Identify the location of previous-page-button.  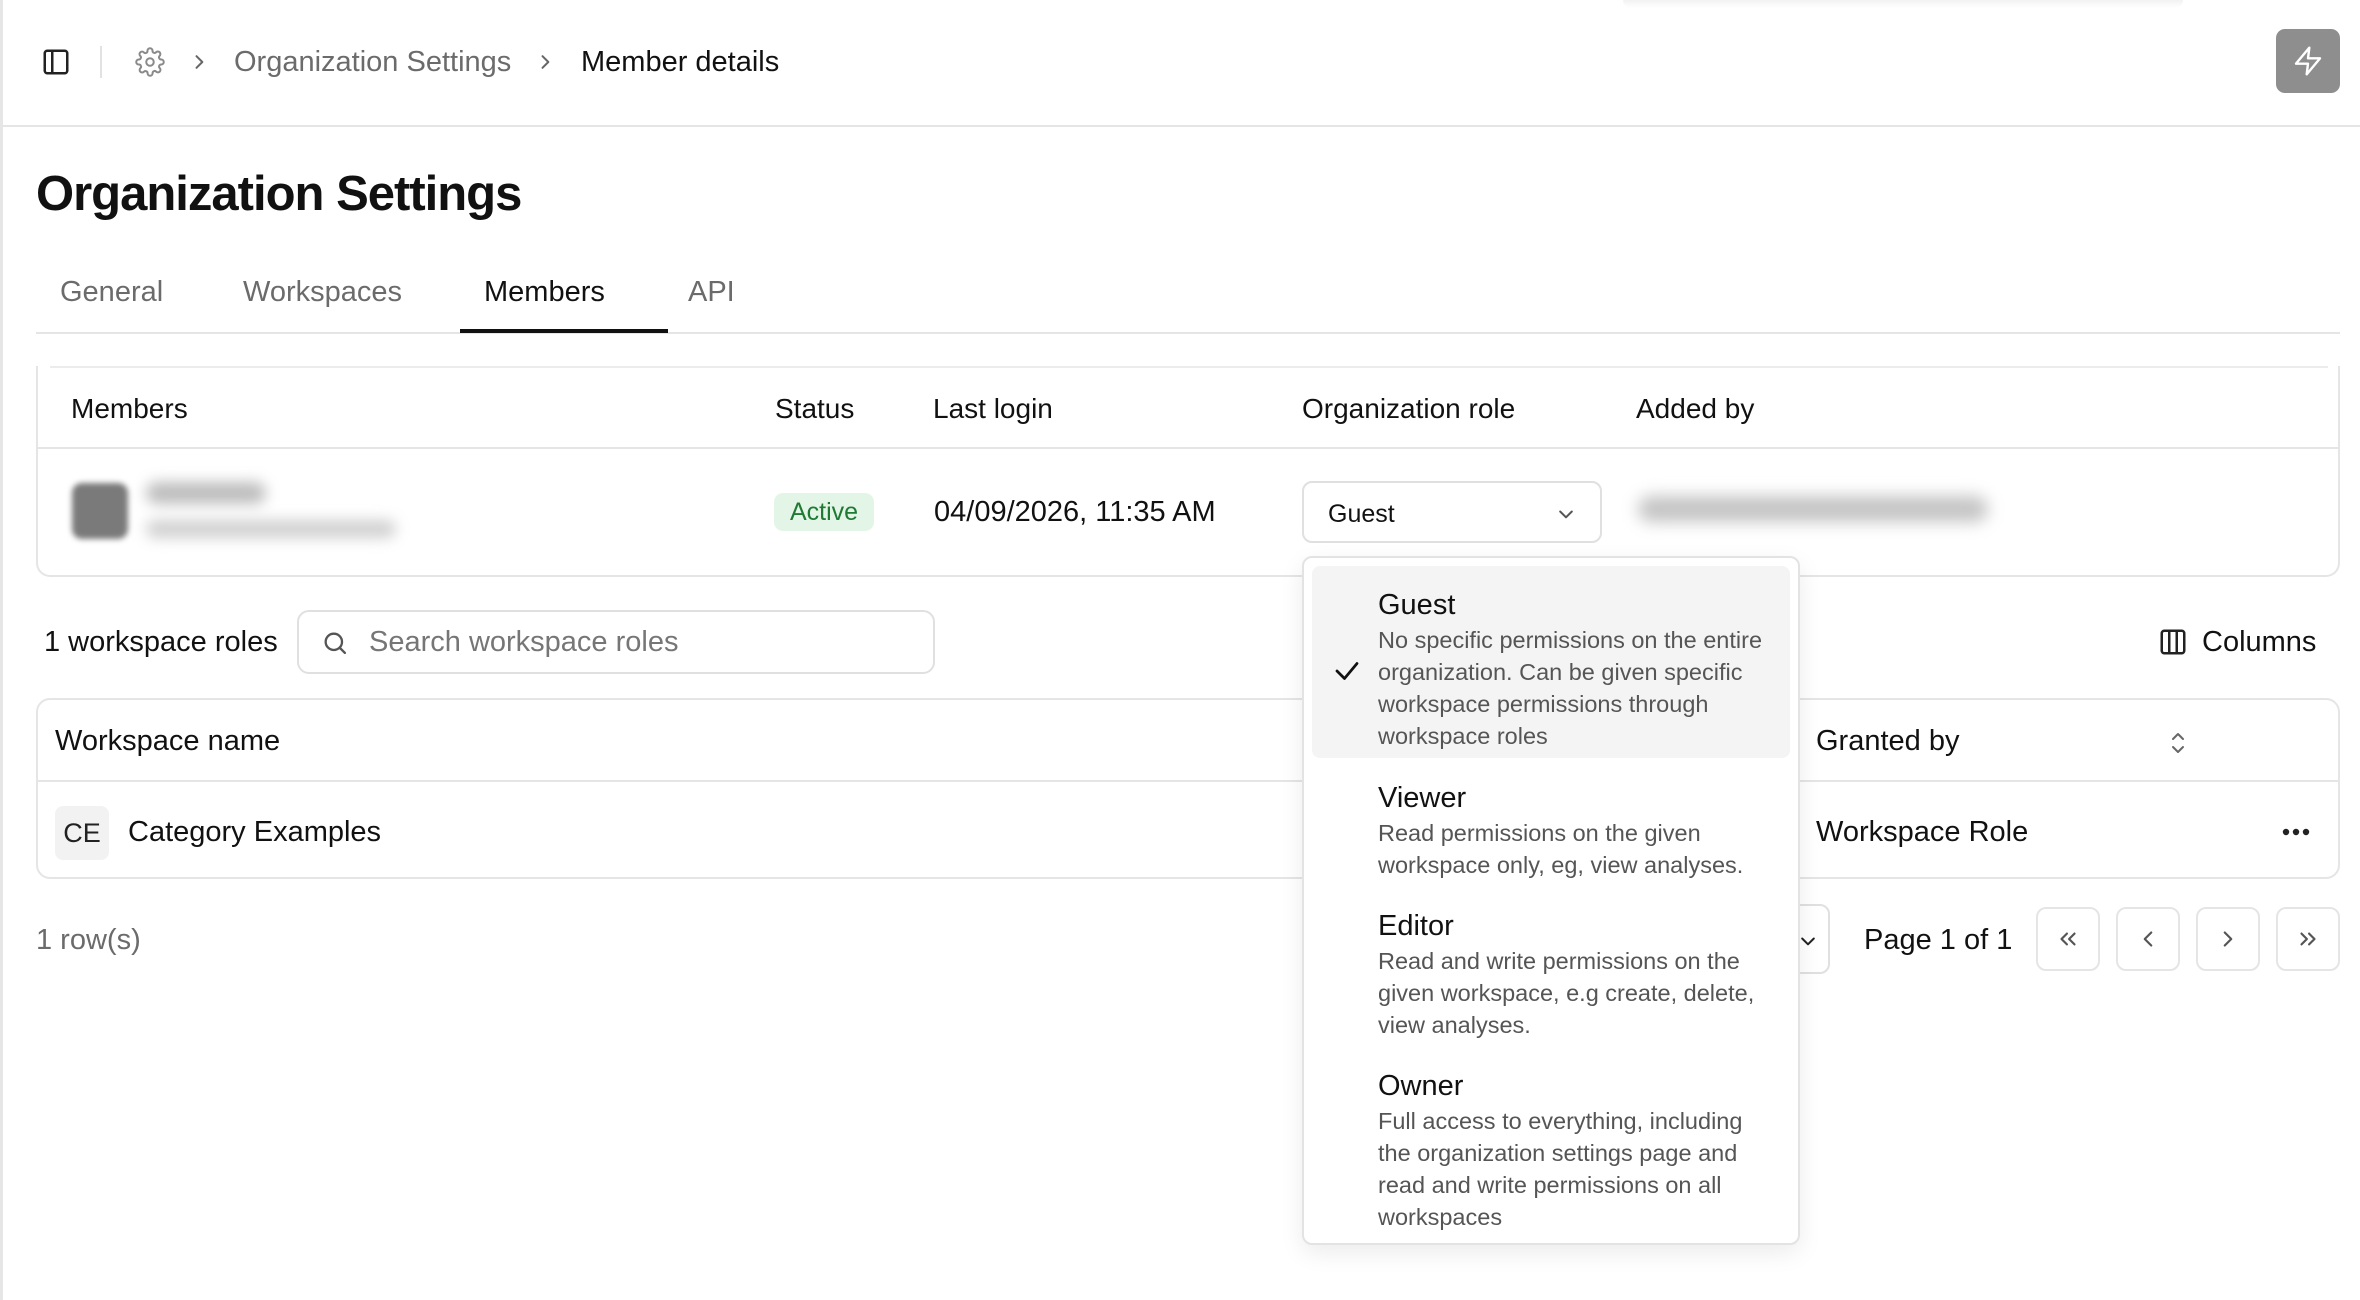
(2148, 939).